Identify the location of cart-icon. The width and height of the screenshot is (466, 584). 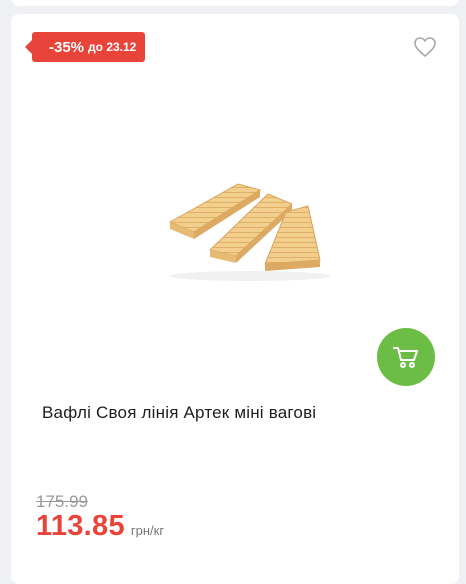
(405, 357).